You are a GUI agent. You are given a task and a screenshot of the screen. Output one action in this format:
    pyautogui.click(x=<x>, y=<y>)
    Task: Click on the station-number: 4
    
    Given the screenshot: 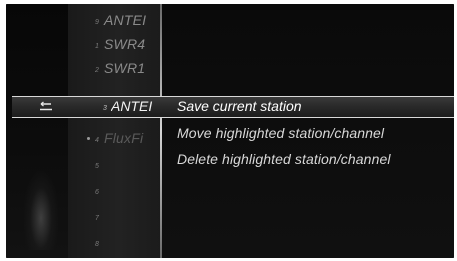 What is the action you would take?
    pyautogui.click(x=97, y=140)
    